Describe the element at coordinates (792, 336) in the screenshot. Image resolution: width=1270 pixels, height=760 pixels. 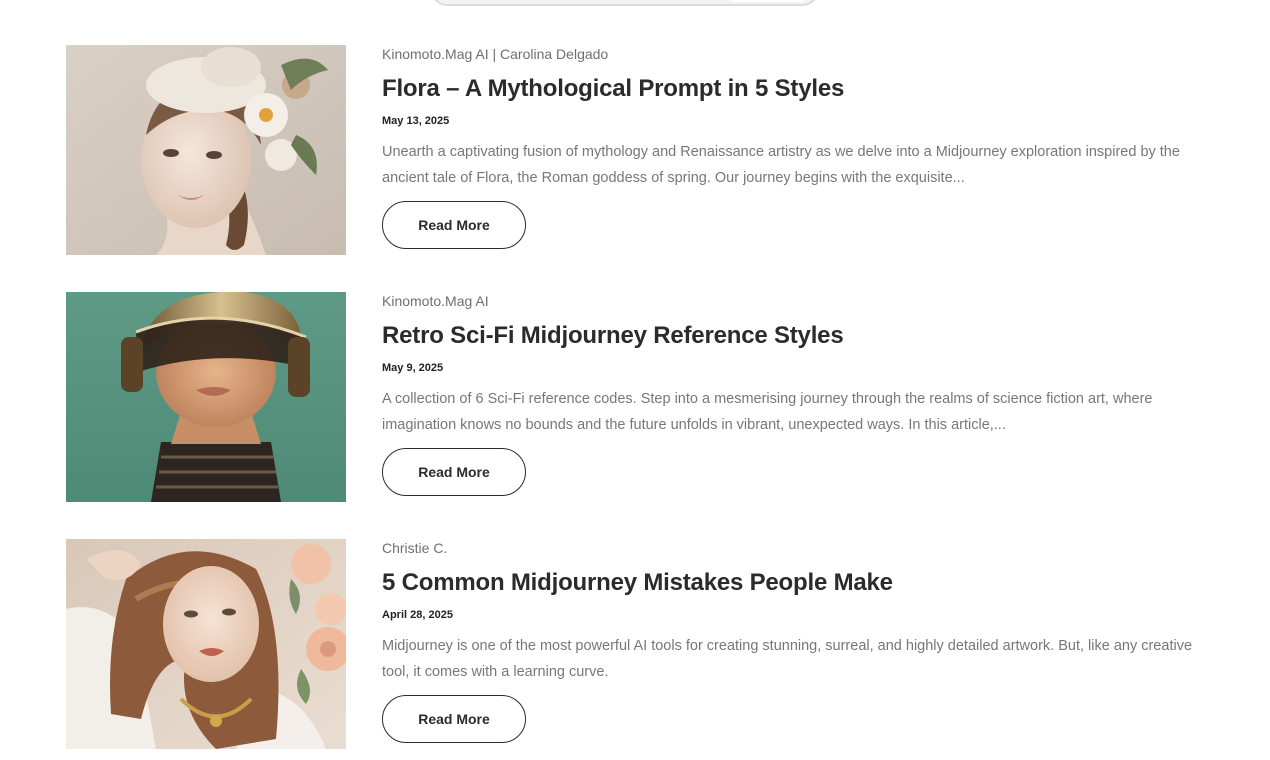
I see `article-title: Retro Sci-Fi Midjourney Reference Styles` at that location.